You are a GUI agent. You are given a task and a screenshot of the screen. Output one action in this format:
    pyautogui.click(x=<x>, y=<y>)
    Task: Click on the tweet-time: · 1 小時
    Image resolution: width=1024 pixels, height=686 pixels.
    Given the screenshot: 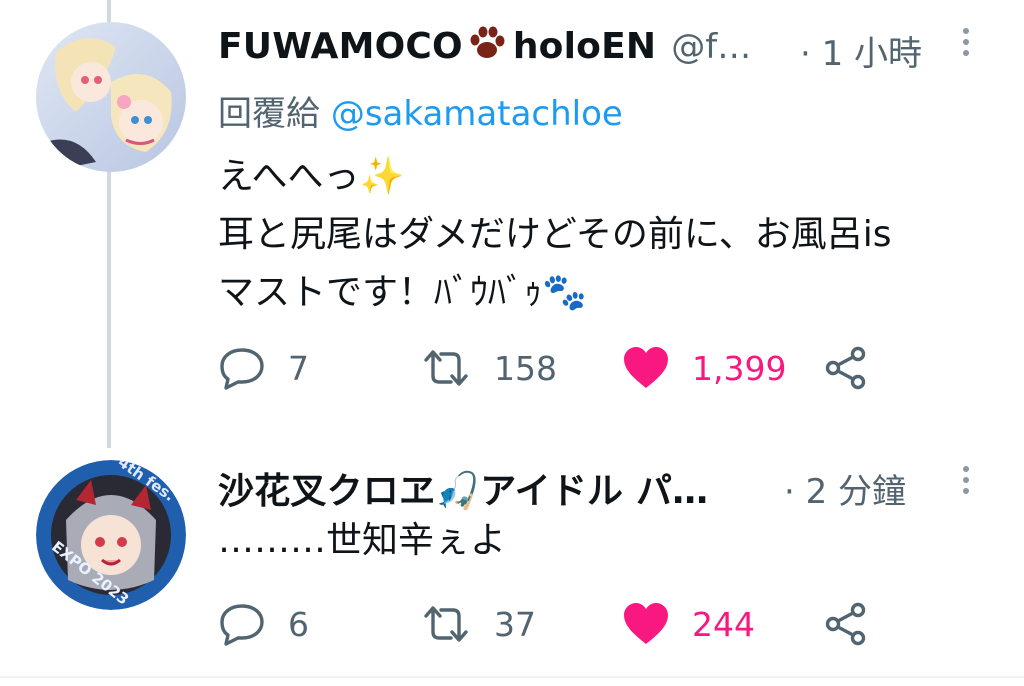 What is the action you would take?
    pyautogui.click(x=861, y=50)
    